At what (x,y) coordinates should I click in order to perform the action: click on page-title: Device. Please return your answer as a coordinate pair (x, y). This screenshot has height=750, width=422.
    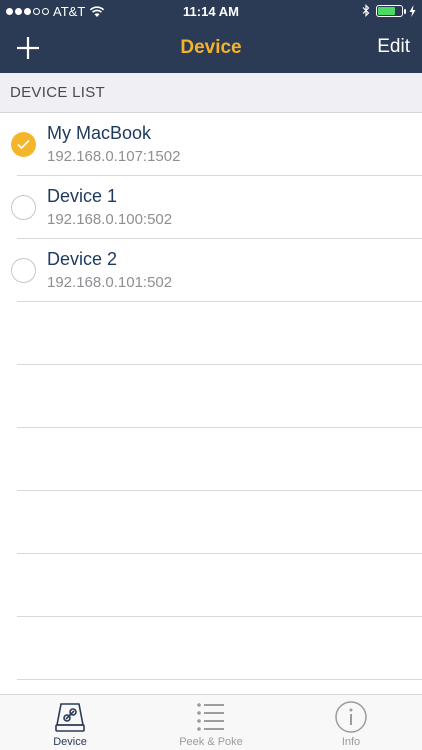
    Looking at the image, I should click on (211, 47).